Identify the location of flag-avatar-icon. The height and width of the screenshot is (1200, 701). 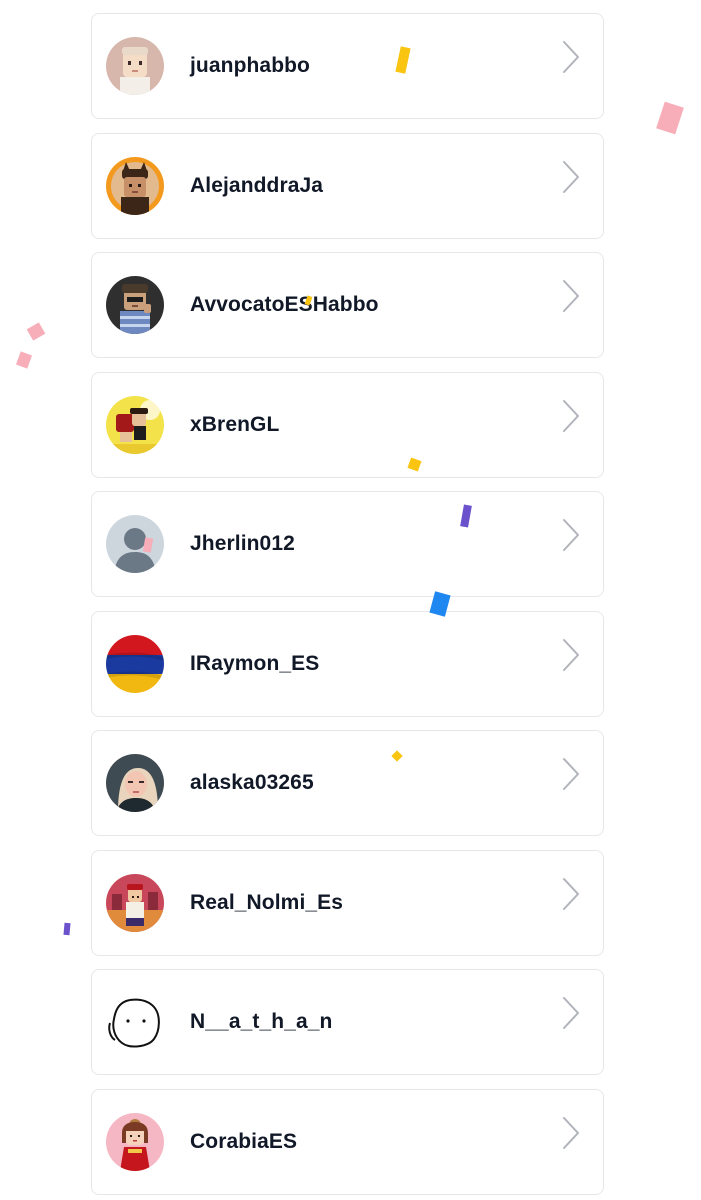
(135, 663).